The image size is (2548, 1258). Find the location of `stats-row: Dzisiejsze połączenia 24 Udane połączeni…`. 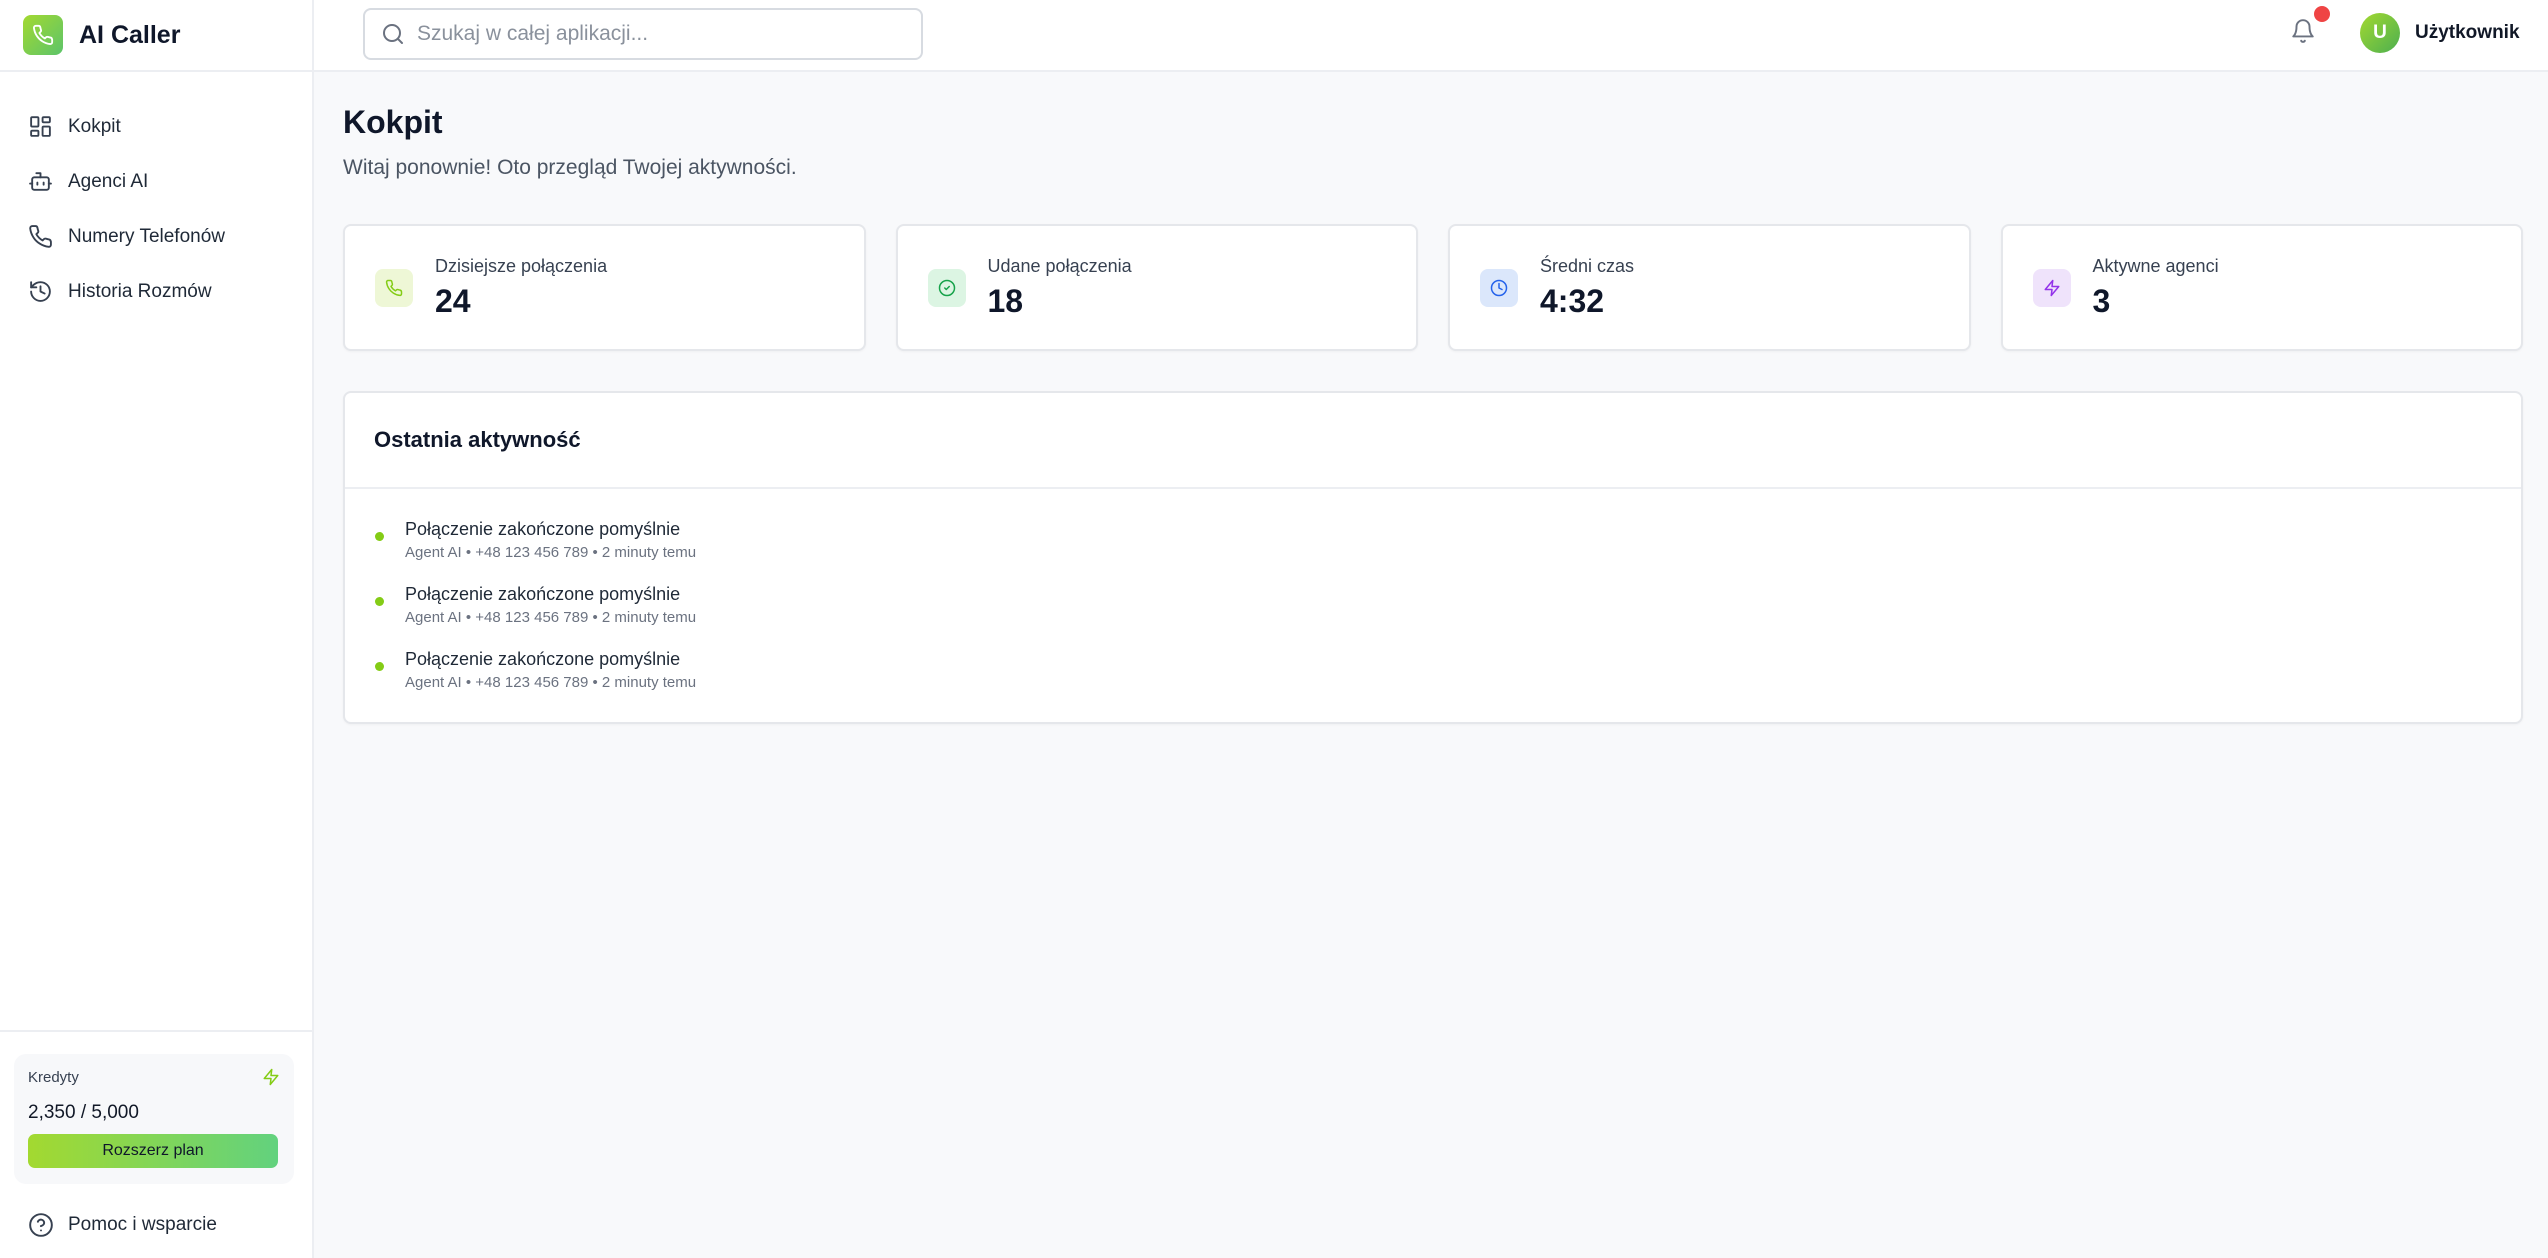

stats-row: Dzisiejsze połączenia 24 Udane połączeni… is located at coordinates (1433, 287).